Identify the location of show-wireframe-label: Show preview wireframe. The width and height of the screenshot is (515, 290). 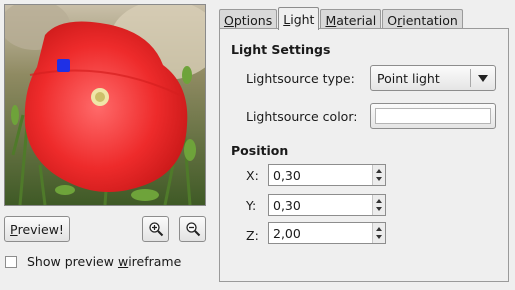
(104, 261).